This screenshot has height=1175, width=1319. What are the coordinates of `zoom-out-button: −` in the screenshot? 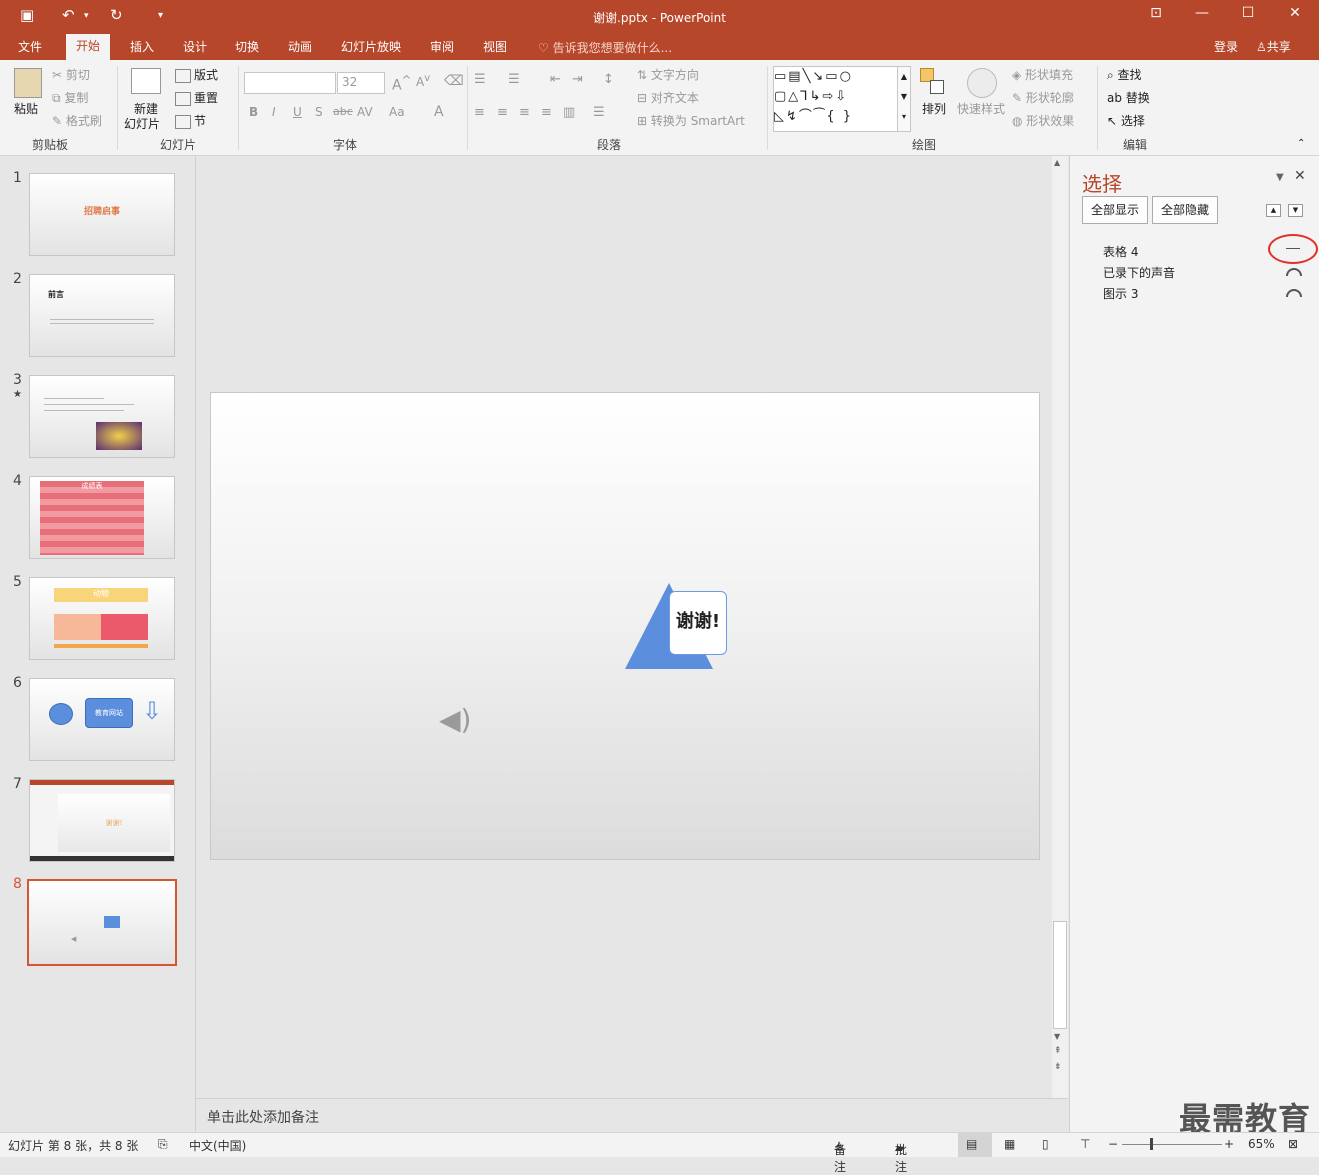 It's located at (1113, 1144).